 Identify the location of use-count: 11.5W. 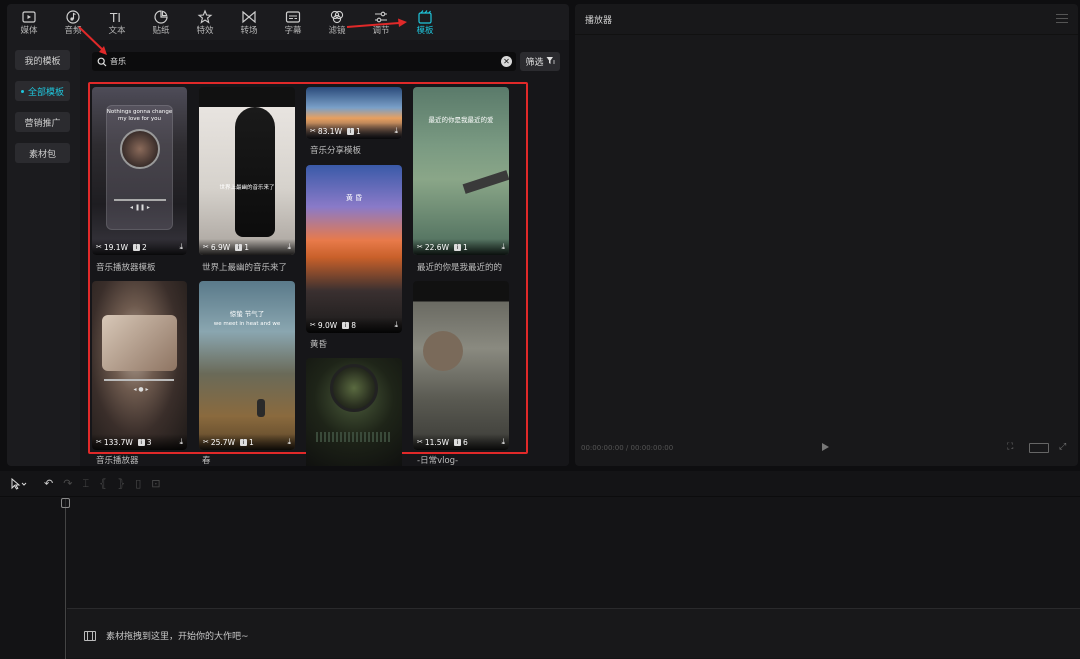
(436, 442).